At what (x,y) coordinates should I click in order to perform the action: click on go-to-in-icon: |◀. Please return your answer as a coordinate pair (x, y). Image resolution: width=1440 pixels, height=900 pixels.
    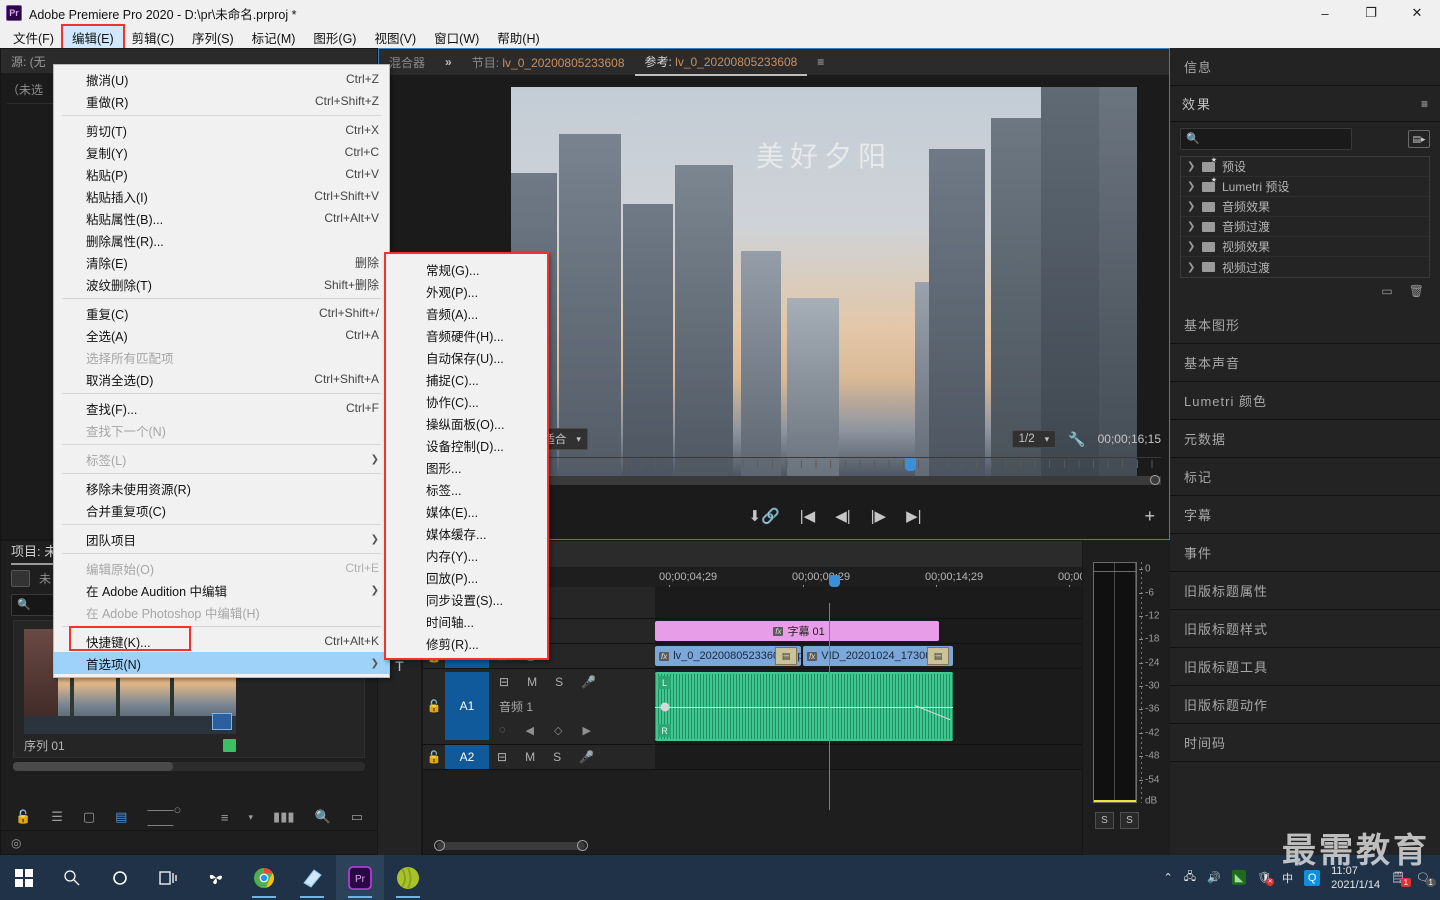
    Looking at the image, I should click on (807, 516).